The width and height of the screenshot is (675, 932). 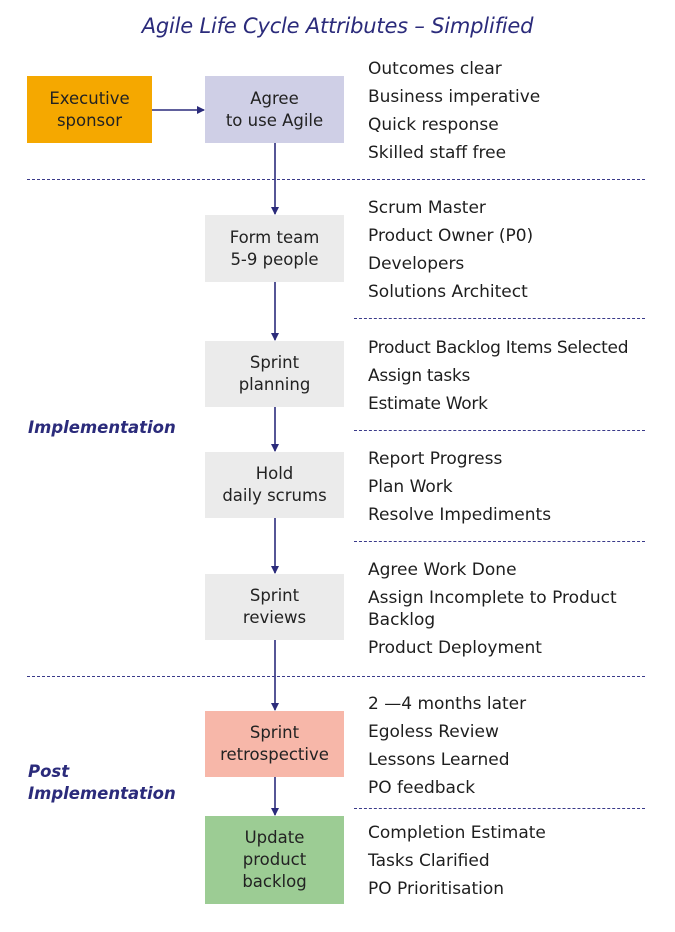 What do you see at coordinates (274, 607) in the screenshot?
I see `node-sprint-reviews: Sprint reviews` at bounding box center [274, 607].